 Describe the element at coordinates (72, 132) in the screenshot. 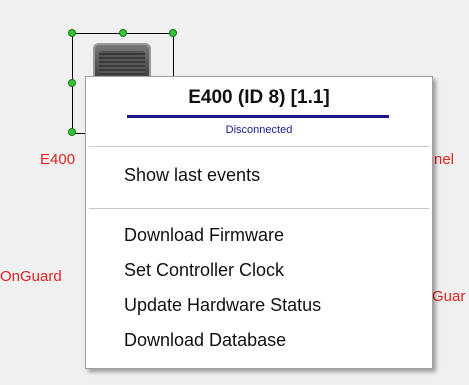

I see `selection-handle-bottom-left` at that location.